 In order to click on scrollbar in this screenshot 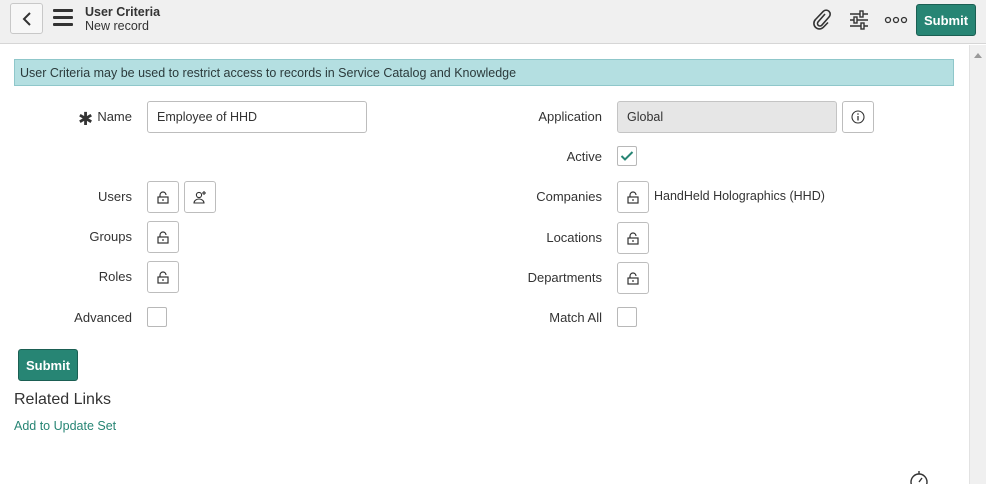, I will do `click(977, 264)`.